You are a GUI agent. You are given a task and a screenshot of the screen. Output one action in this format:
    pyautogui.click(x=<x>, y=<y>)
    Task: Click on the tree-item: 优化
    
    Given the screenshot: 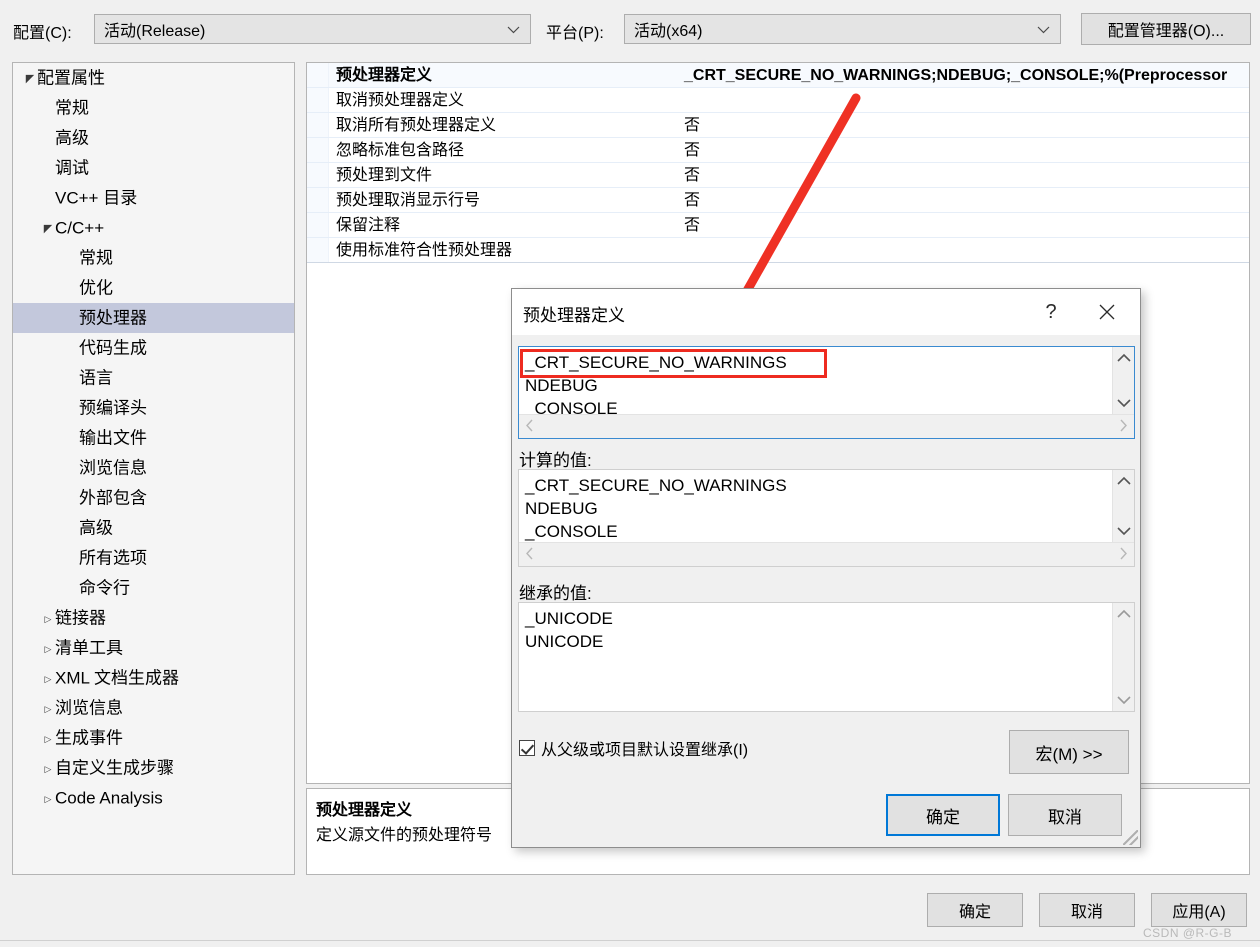 What is the action you would take?
    pyautogui.click(x=153, y=288)
    